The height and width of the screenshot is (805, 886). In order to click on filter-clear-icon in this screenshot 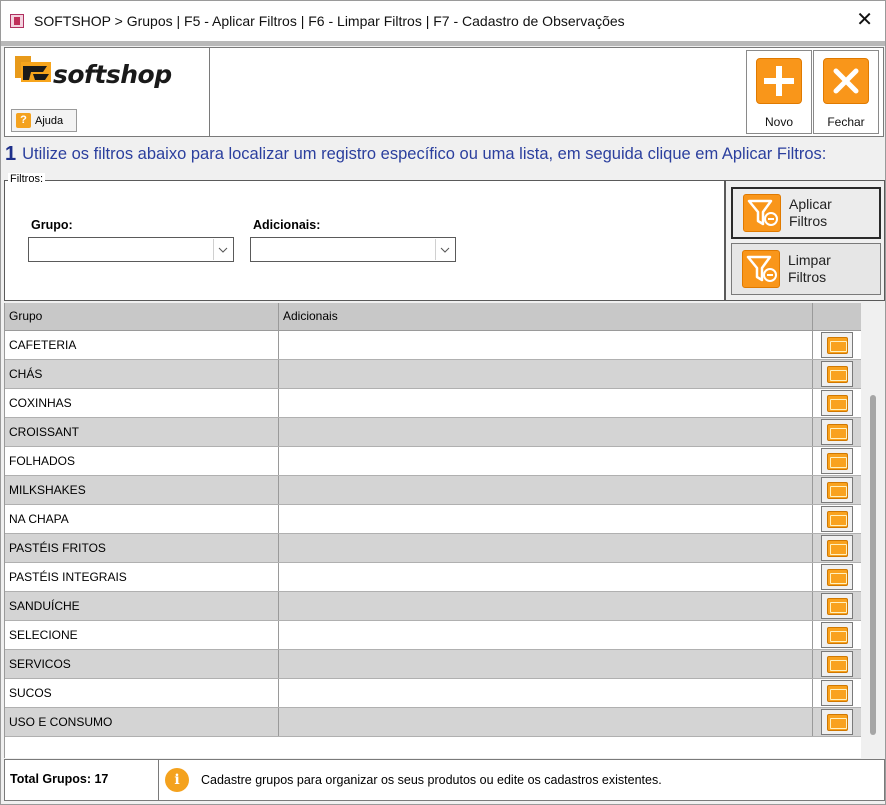, I will do `click(761, 269)`.